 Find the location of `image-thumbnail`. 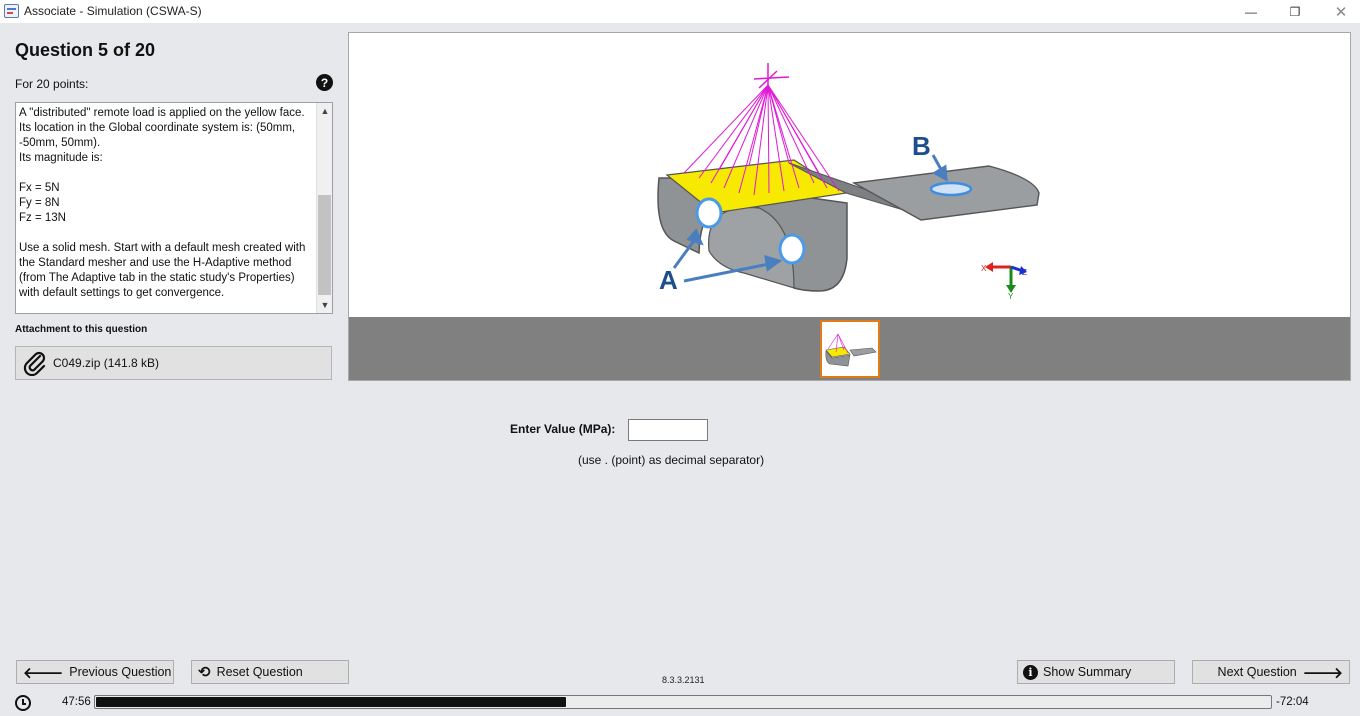

image-thumbnail is located at coordinates (850, 349).